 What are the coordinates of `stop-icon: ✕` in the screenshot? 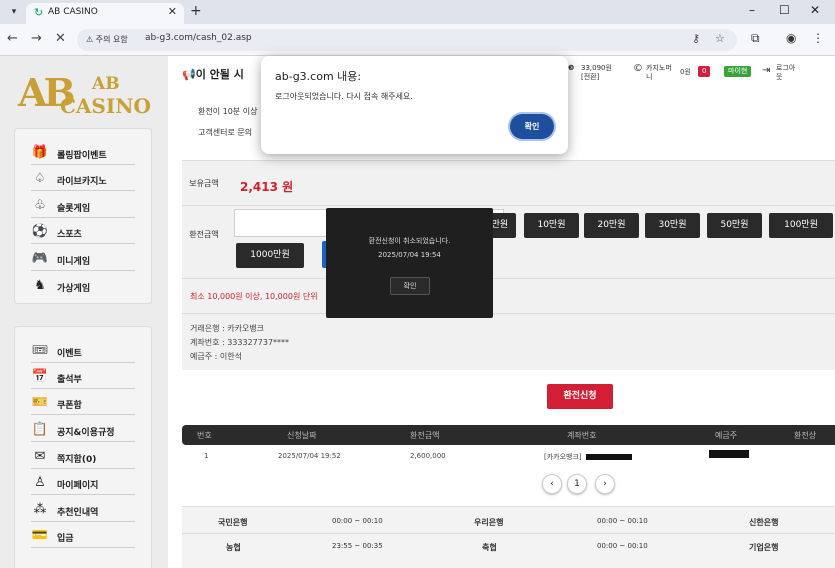 It's located at (60, 38).